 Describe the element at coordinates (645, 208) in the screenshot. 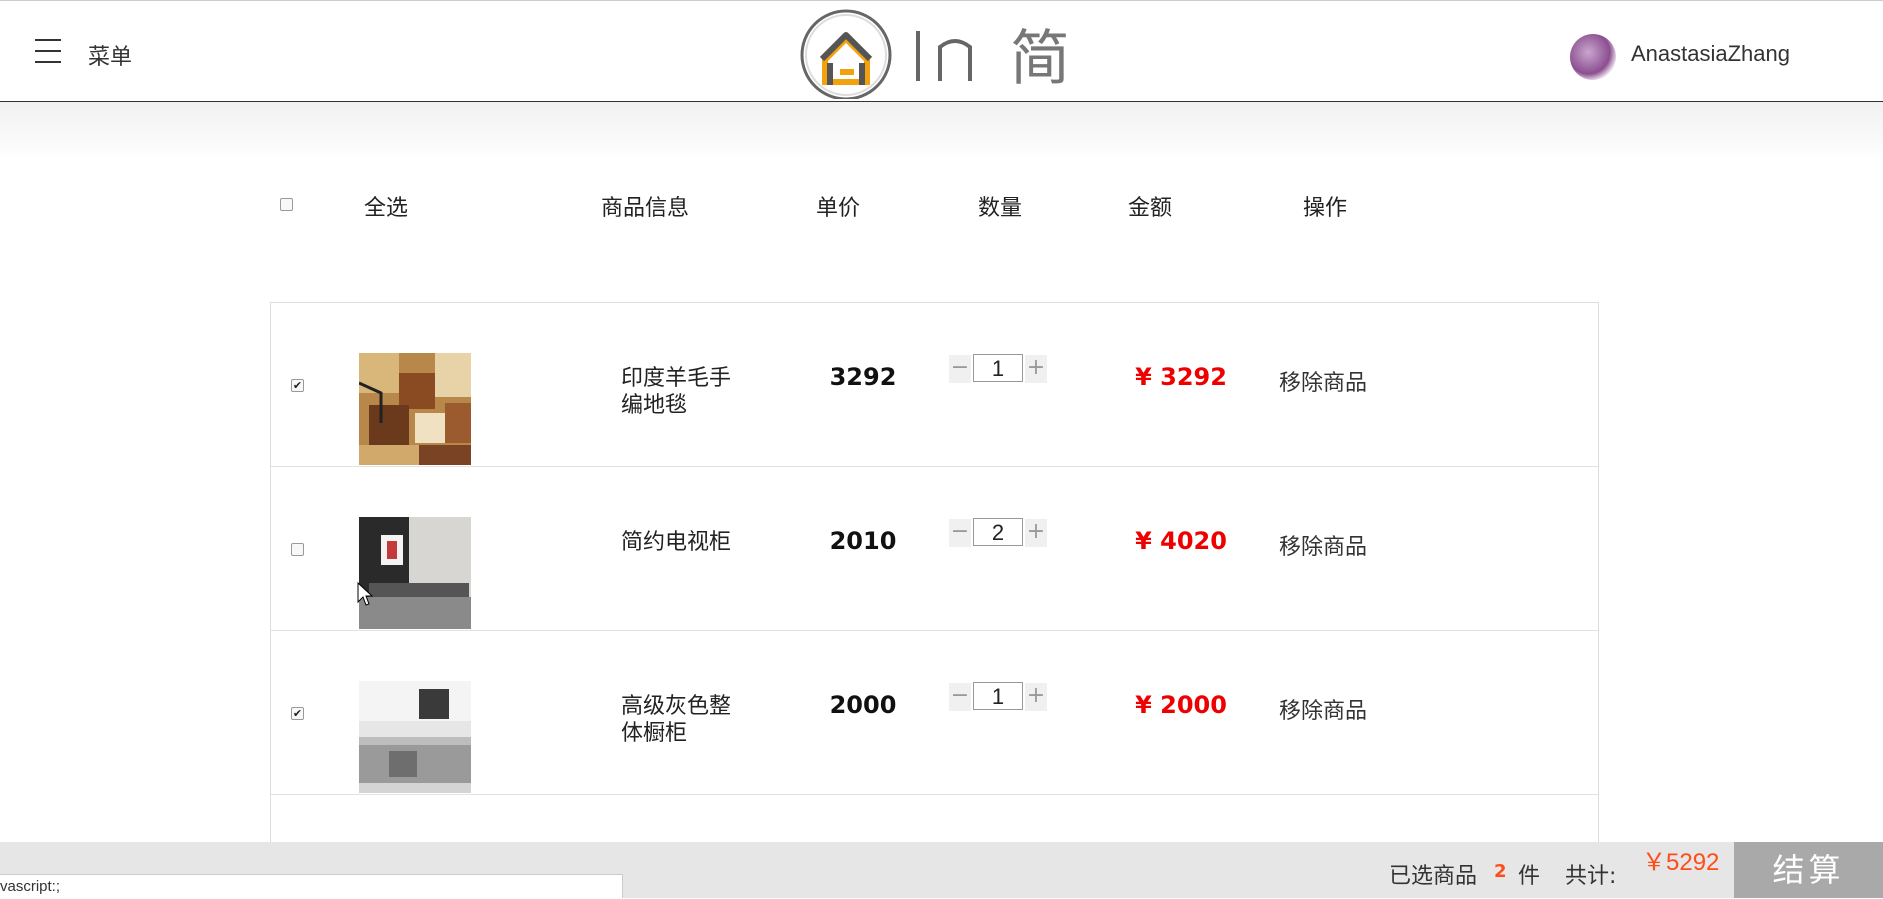

I see `column-product-info: 商品信息` at that location.